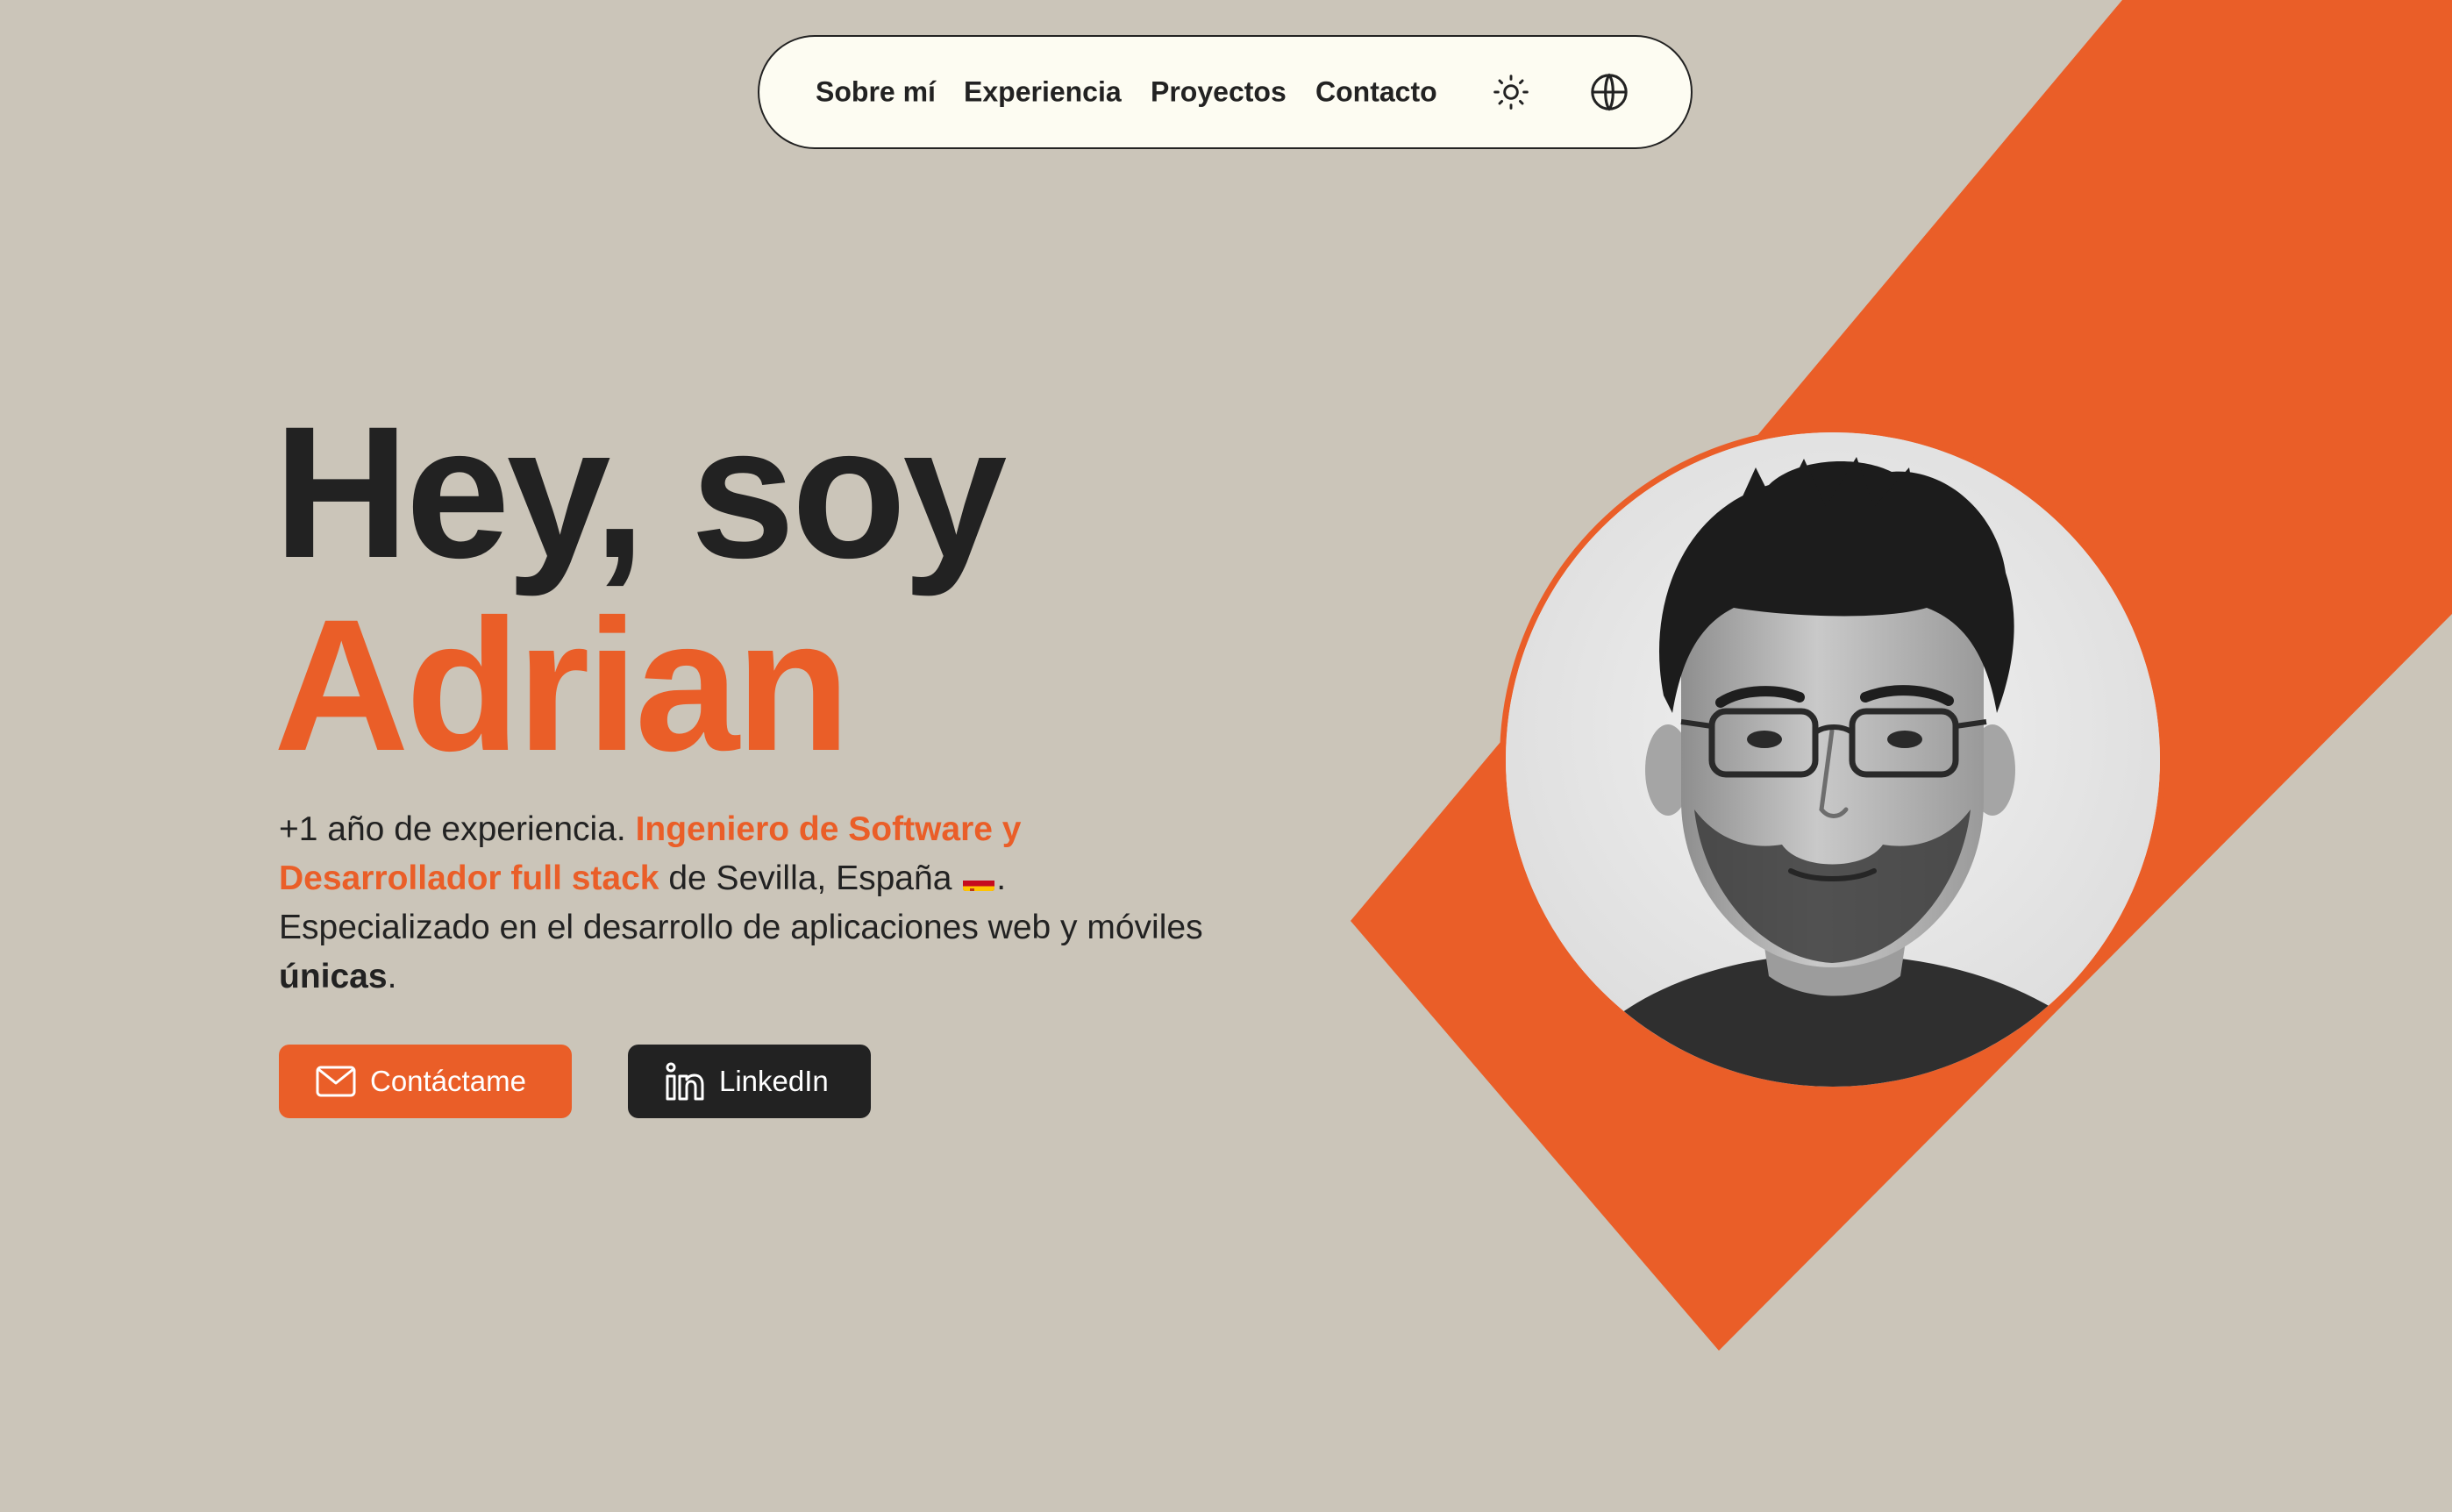 Image resolution: width=2452 pixels, height=1512 pixels. I want to click on profile-photo, so click(1833, 759).